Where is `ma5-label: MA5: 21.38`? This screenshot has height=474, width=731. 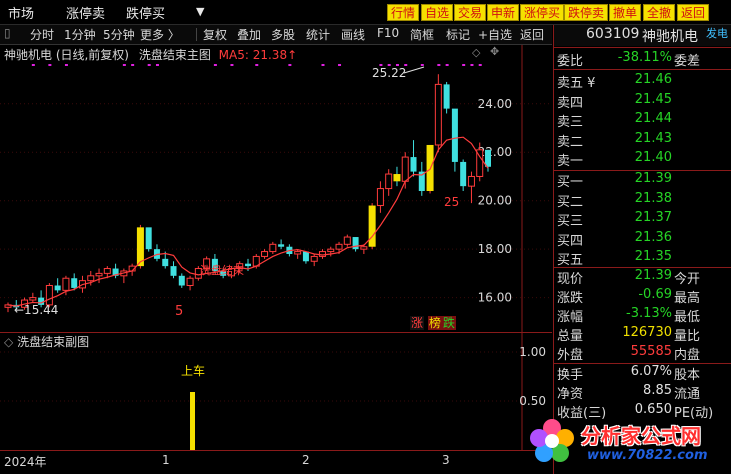 ma5-label: MA5: 21.38 is located at coordinates (253, 55).